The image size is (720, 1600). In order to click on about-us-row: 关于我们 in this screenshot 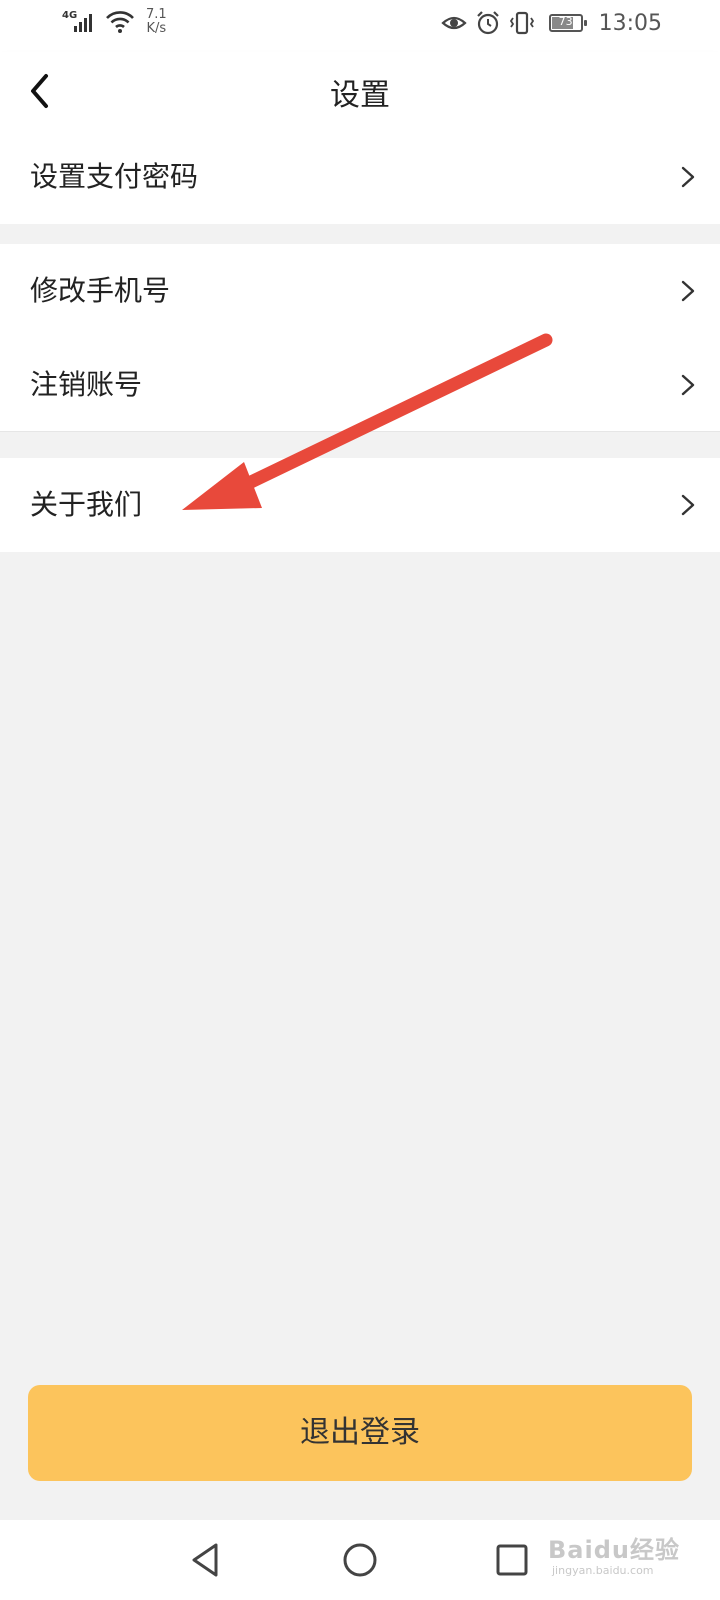, I will do `click(360, 505)`.